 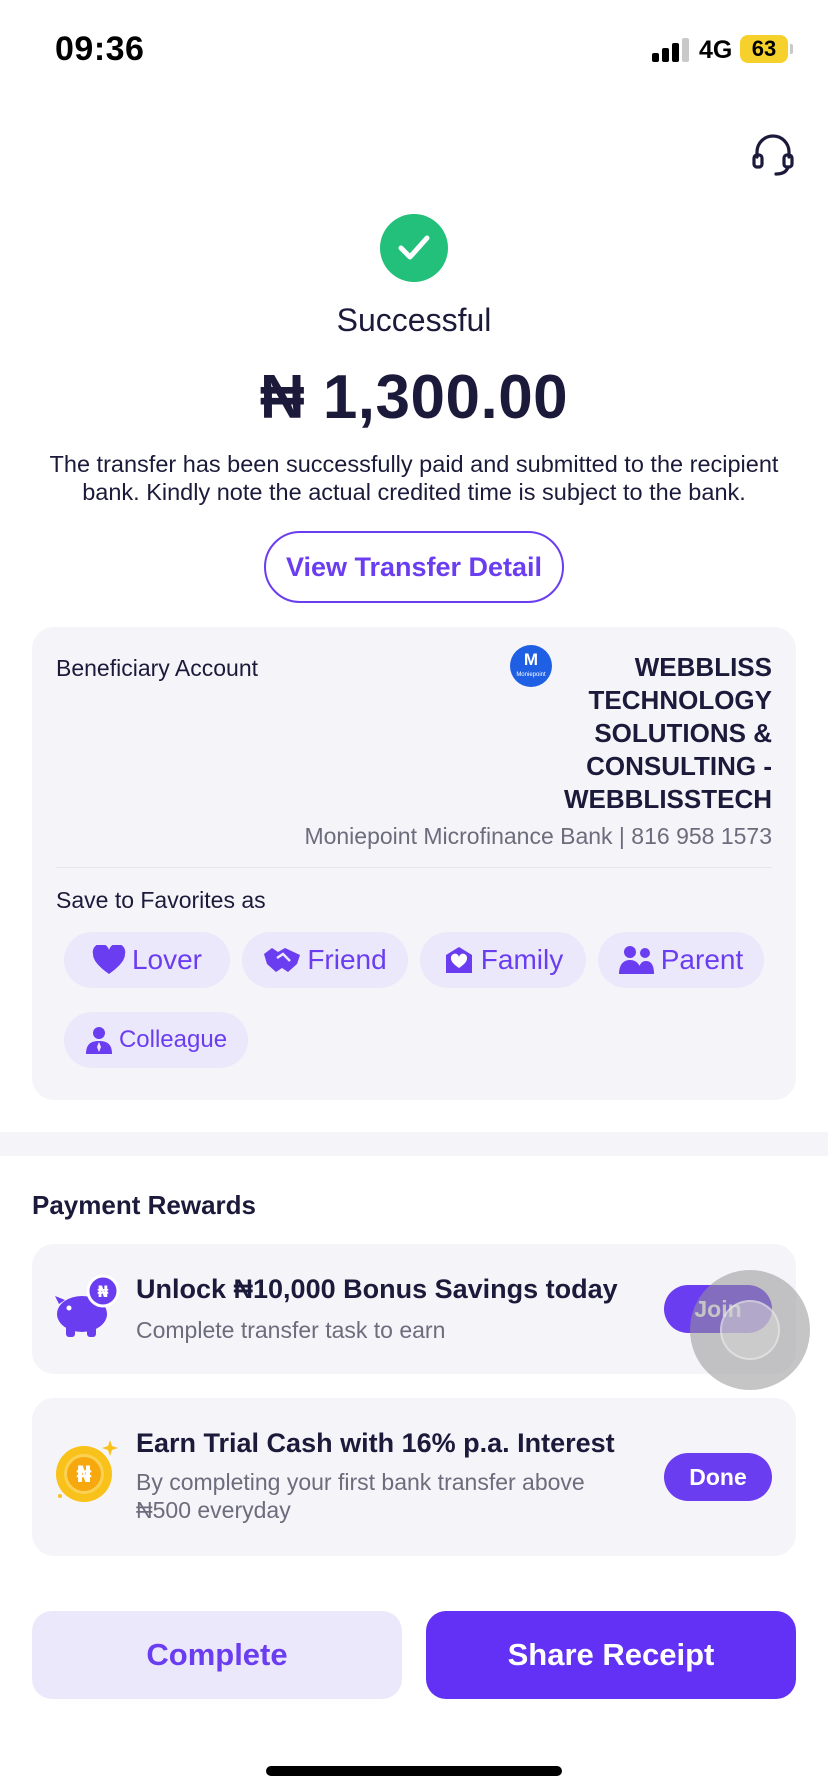 What do you see at coordinates (173, 1039) in the screenshot?
I see `favorite-chip-label: Colleague` at bounding box center [173, 1039].